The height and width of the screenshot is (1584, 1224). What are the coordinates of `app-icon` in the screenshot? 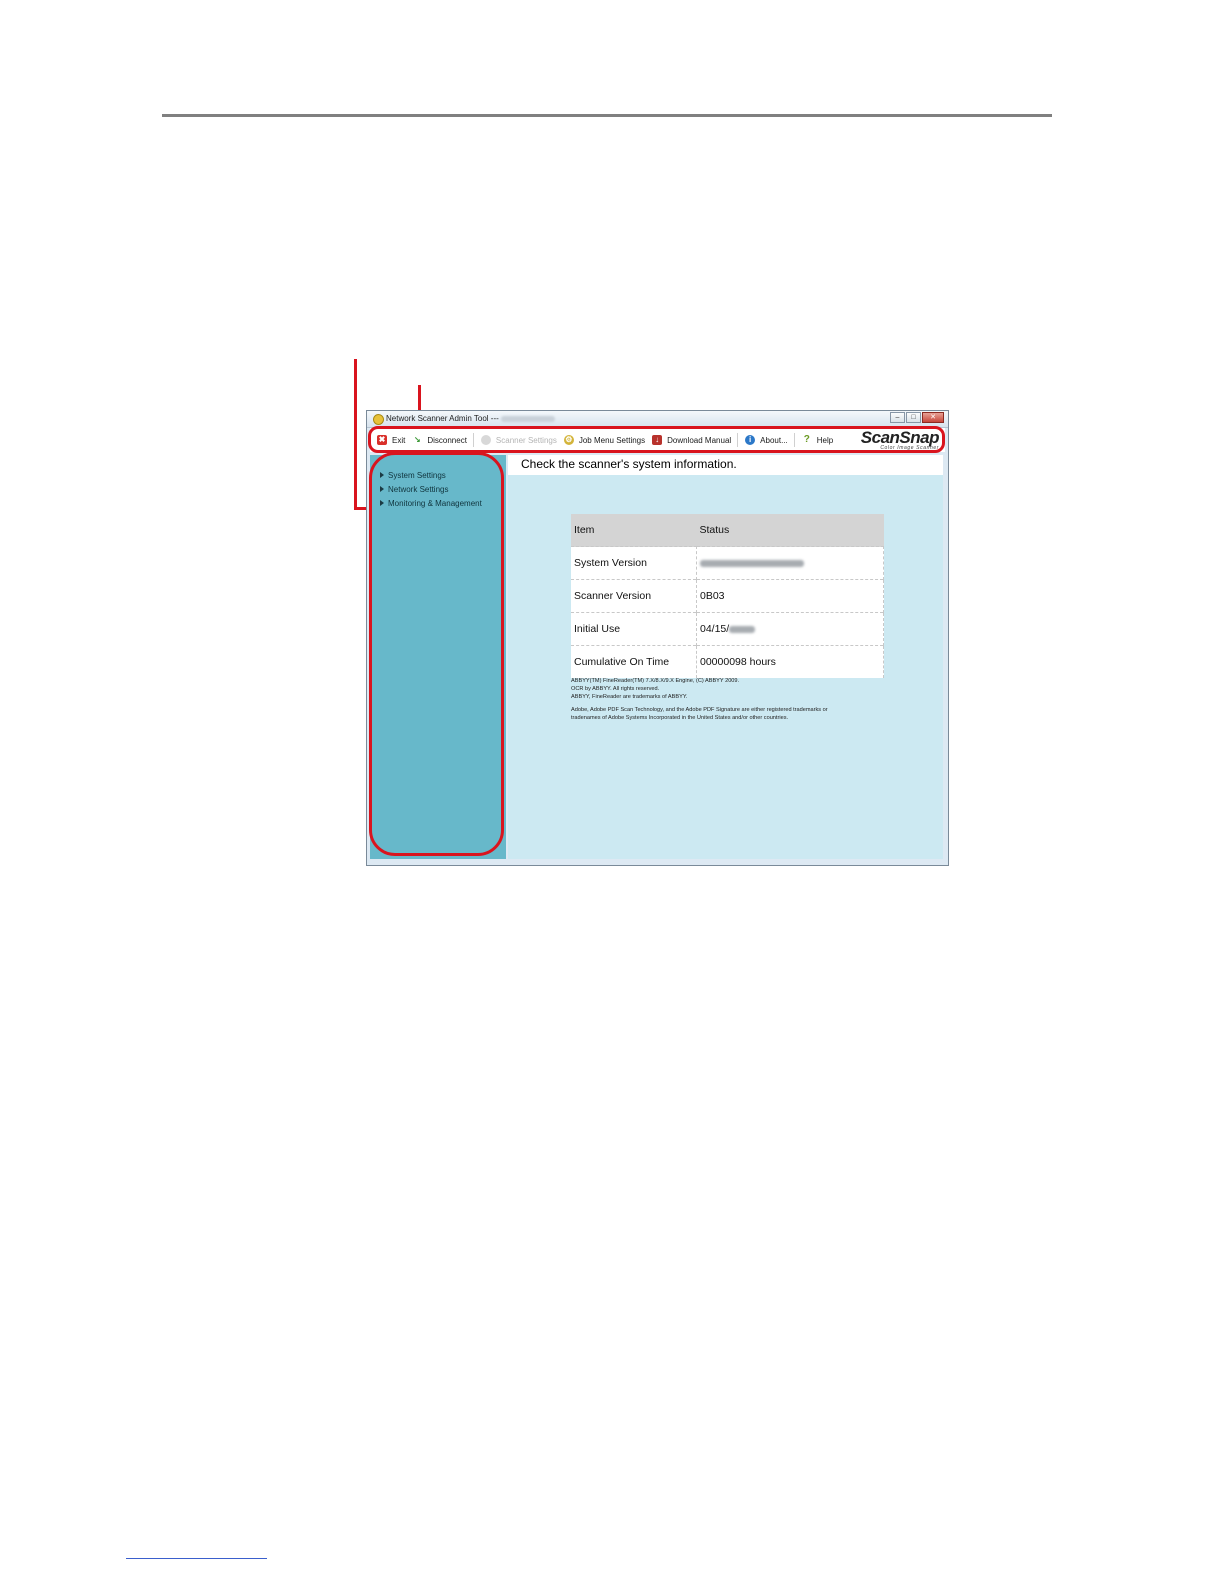 It's located at (378, 419).